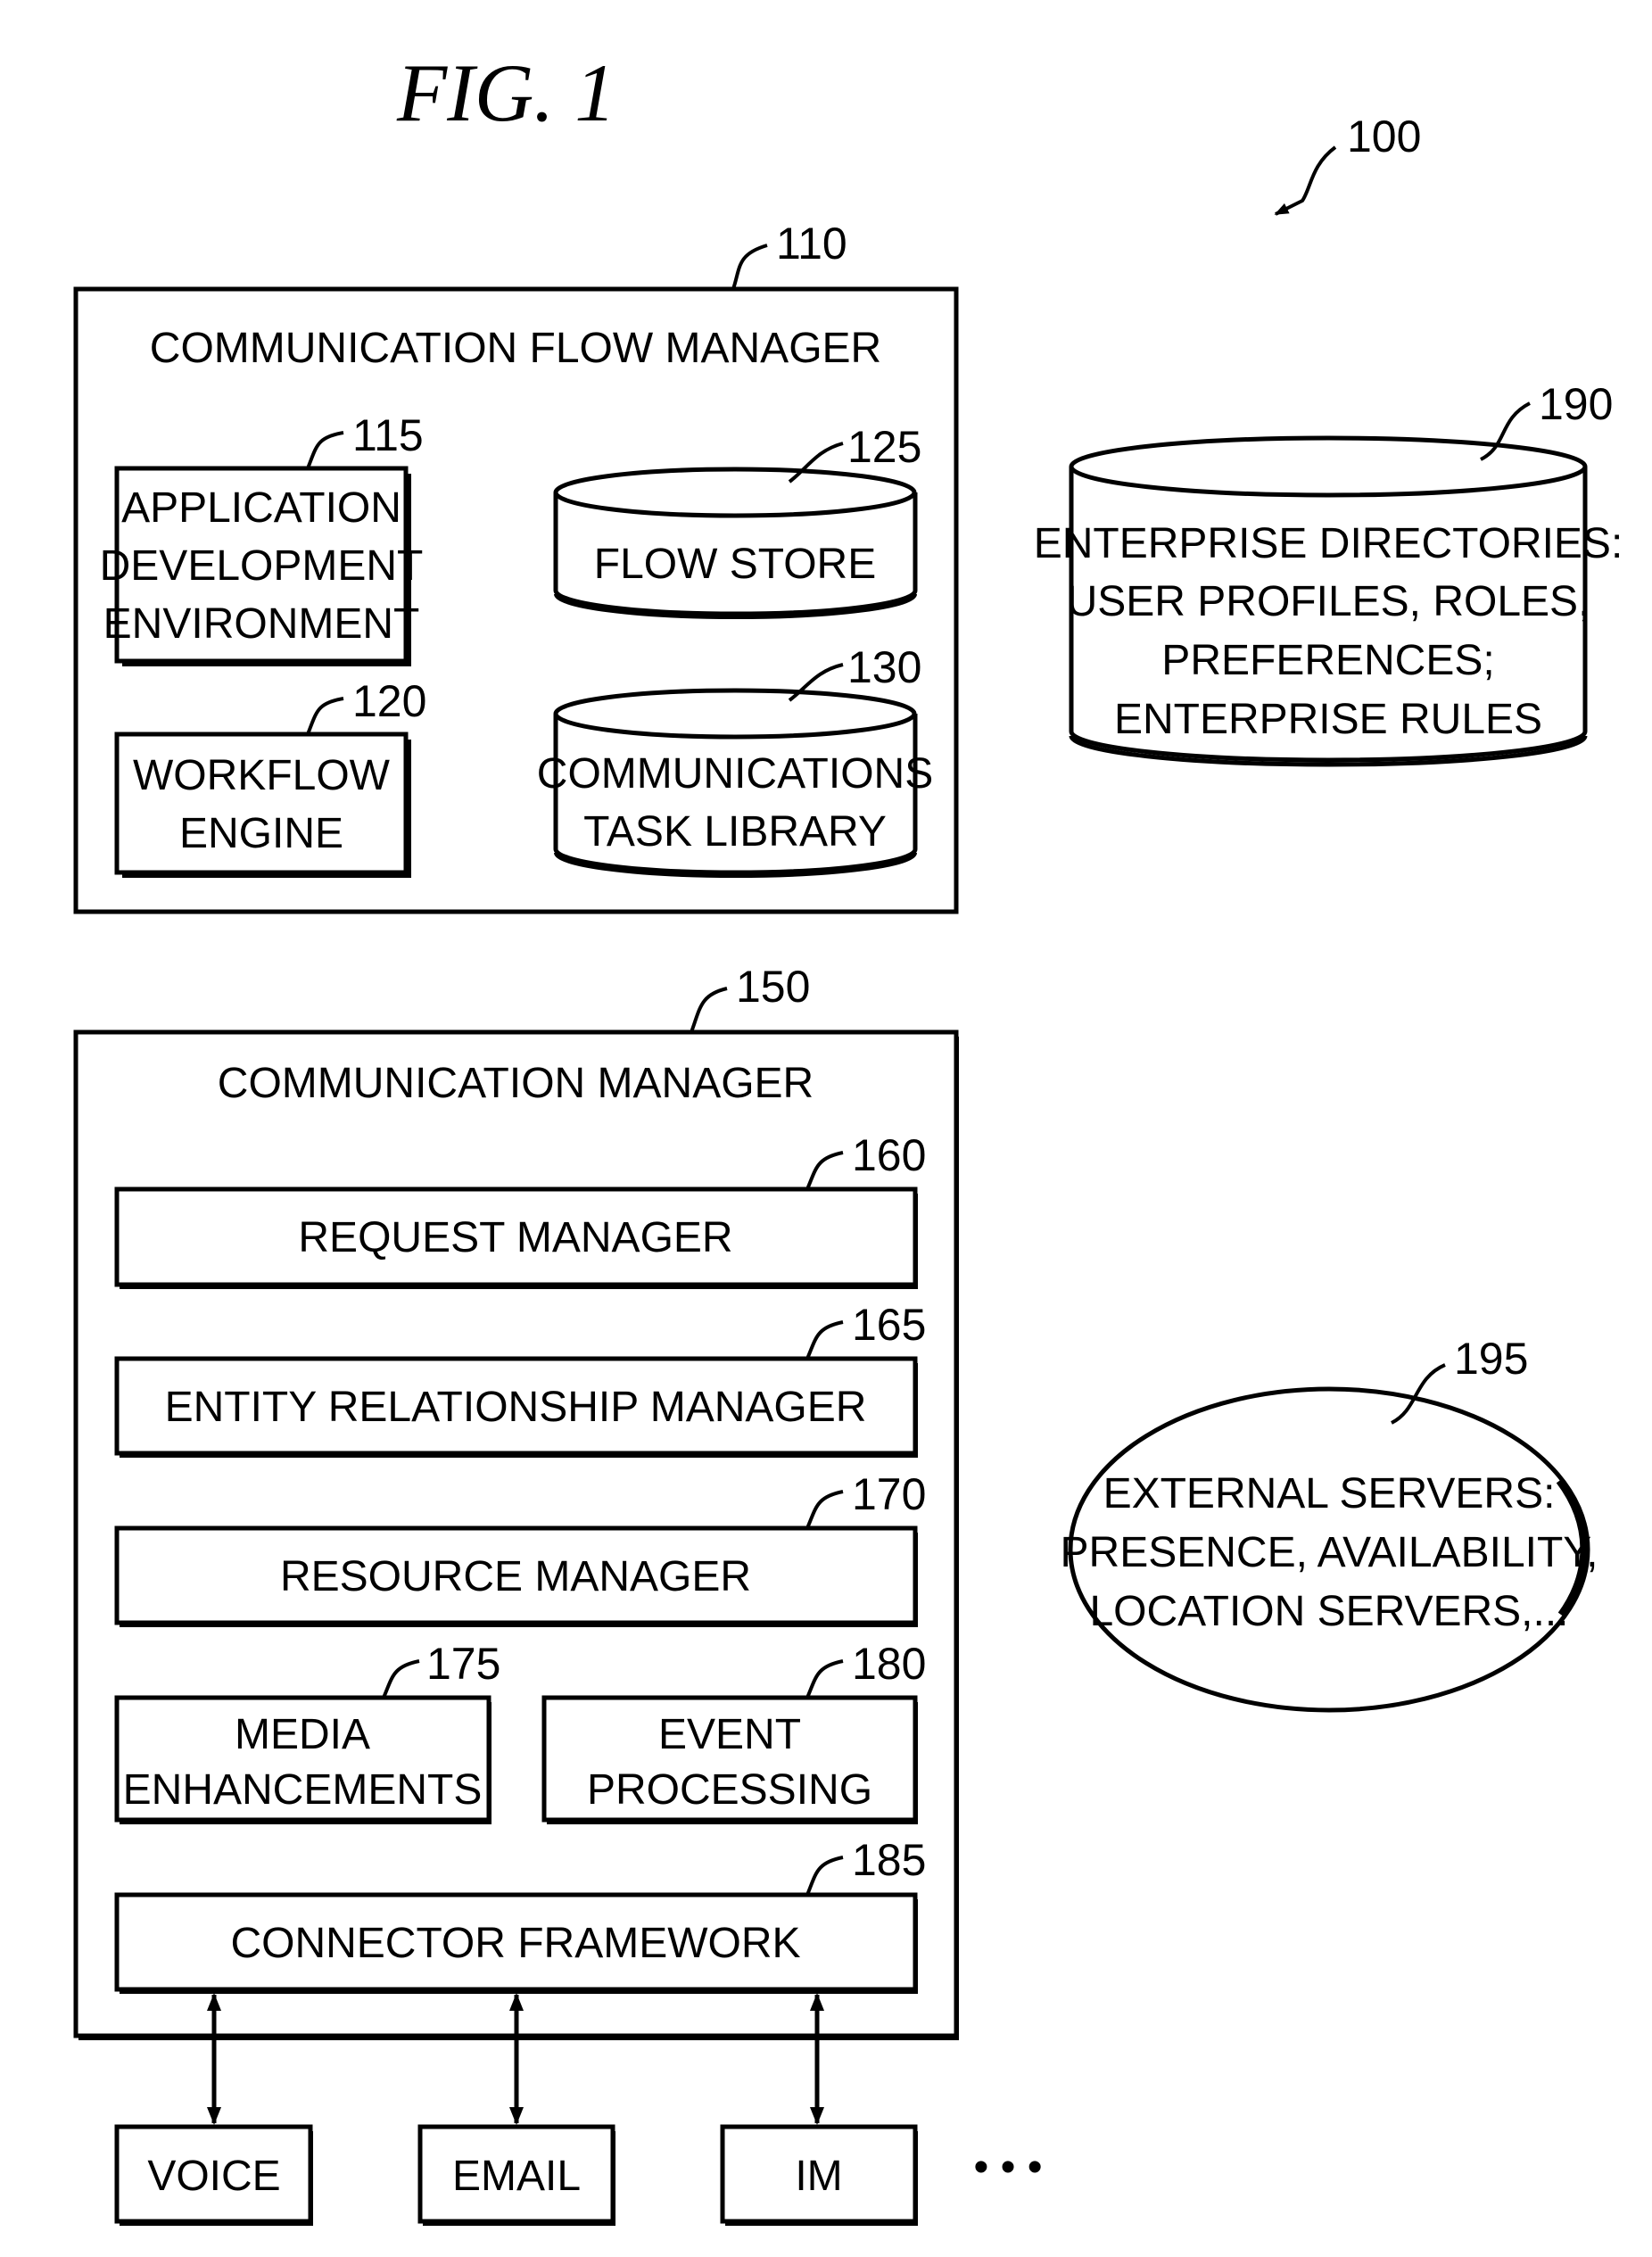 The width and height of the screenshot is (1652, 2257). What do you see at coordinates (1576, 404) in the screenshot?
I see `ref-190: 190` at bounding box center [1576, 404].